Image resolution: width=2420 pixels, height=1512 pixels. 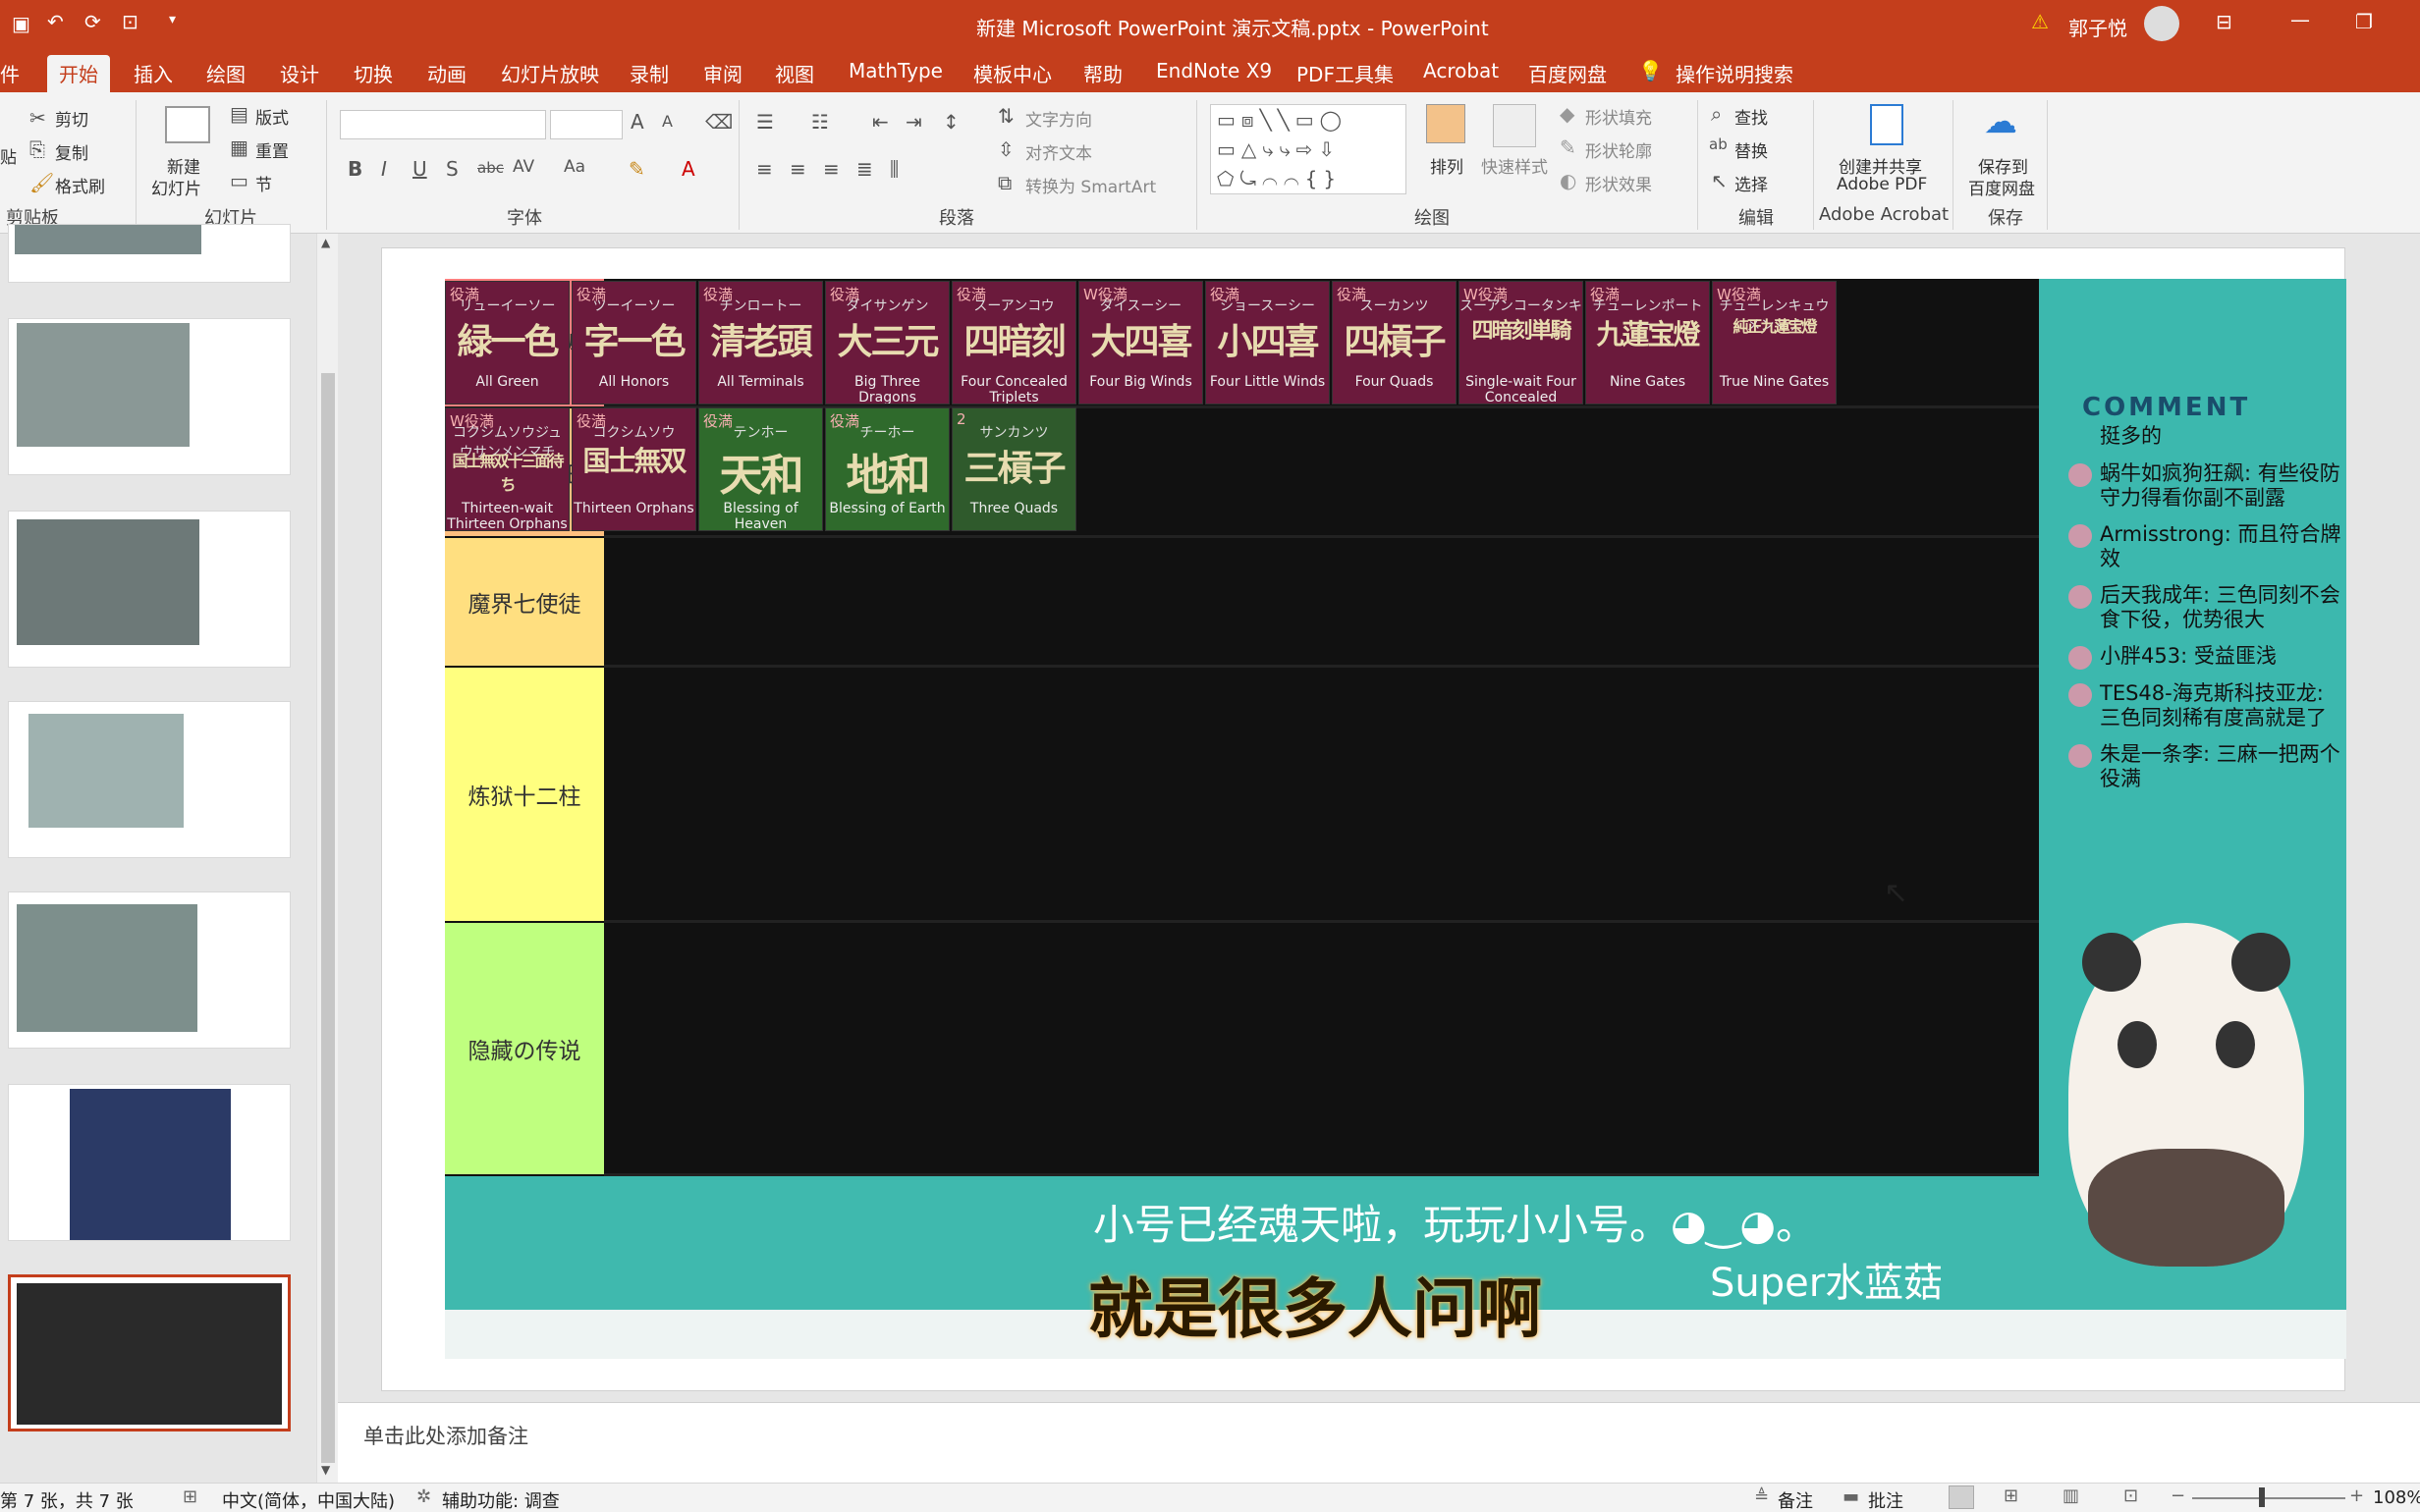 What do you see at coordinates (226, 73) in the screenshot?
I see `tab-draw: 绘图` at bounding box center [226, 73].